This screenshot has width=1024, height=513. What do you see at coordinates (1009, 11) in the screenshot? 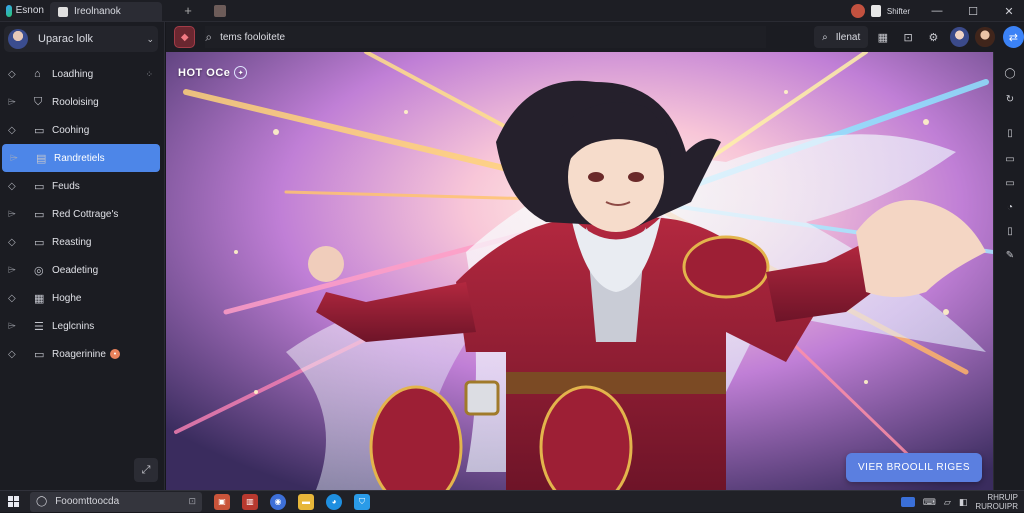
I see `close-button: ✕` at bounding box center [1009, 11].